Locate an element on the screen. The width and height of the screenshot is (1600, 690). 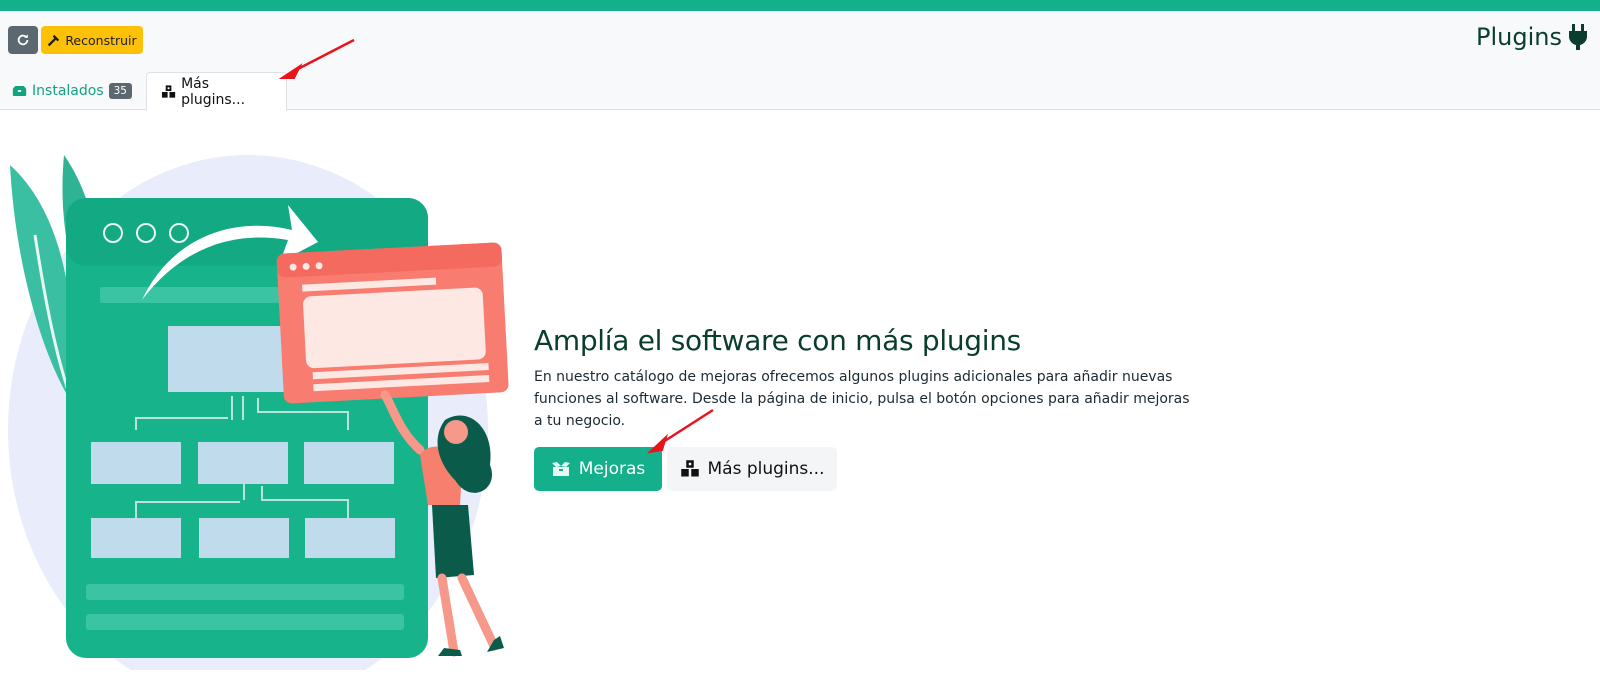
plug-icon is located at coordinates (1578, 37).